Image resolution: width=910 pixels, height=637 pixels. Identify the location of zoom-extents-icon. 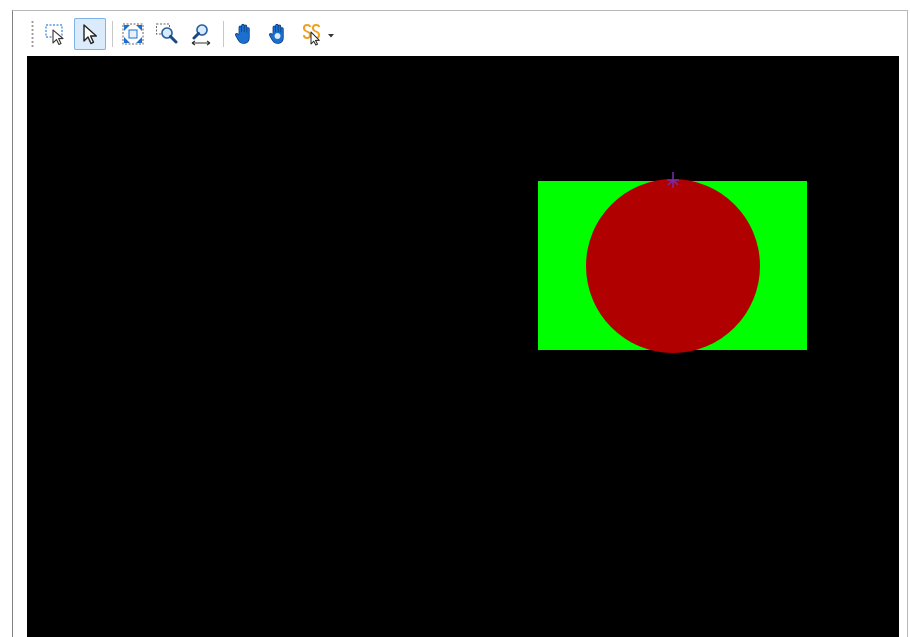
(133, 34).